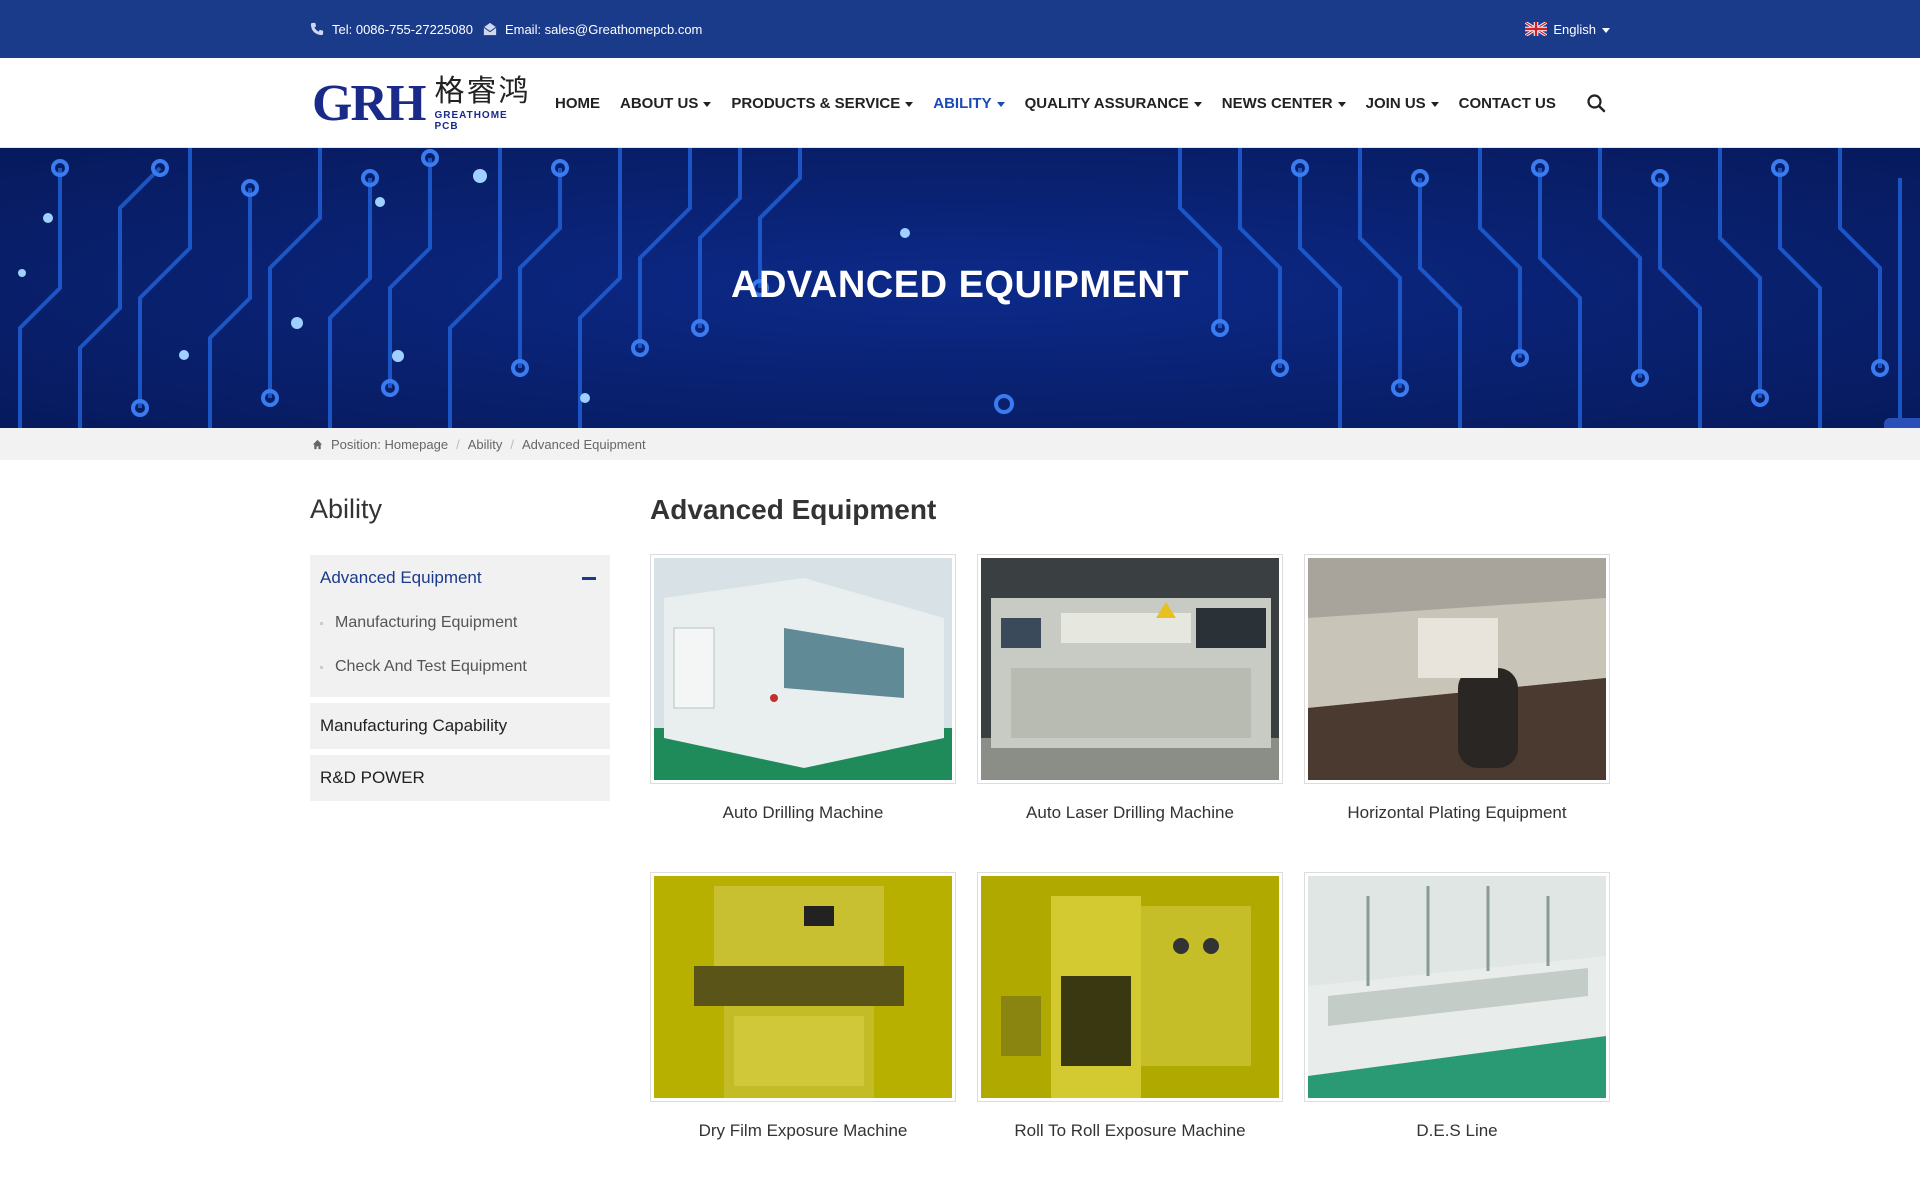  I want to click on nav-join-us: JOIN US, so click(1402, 103).